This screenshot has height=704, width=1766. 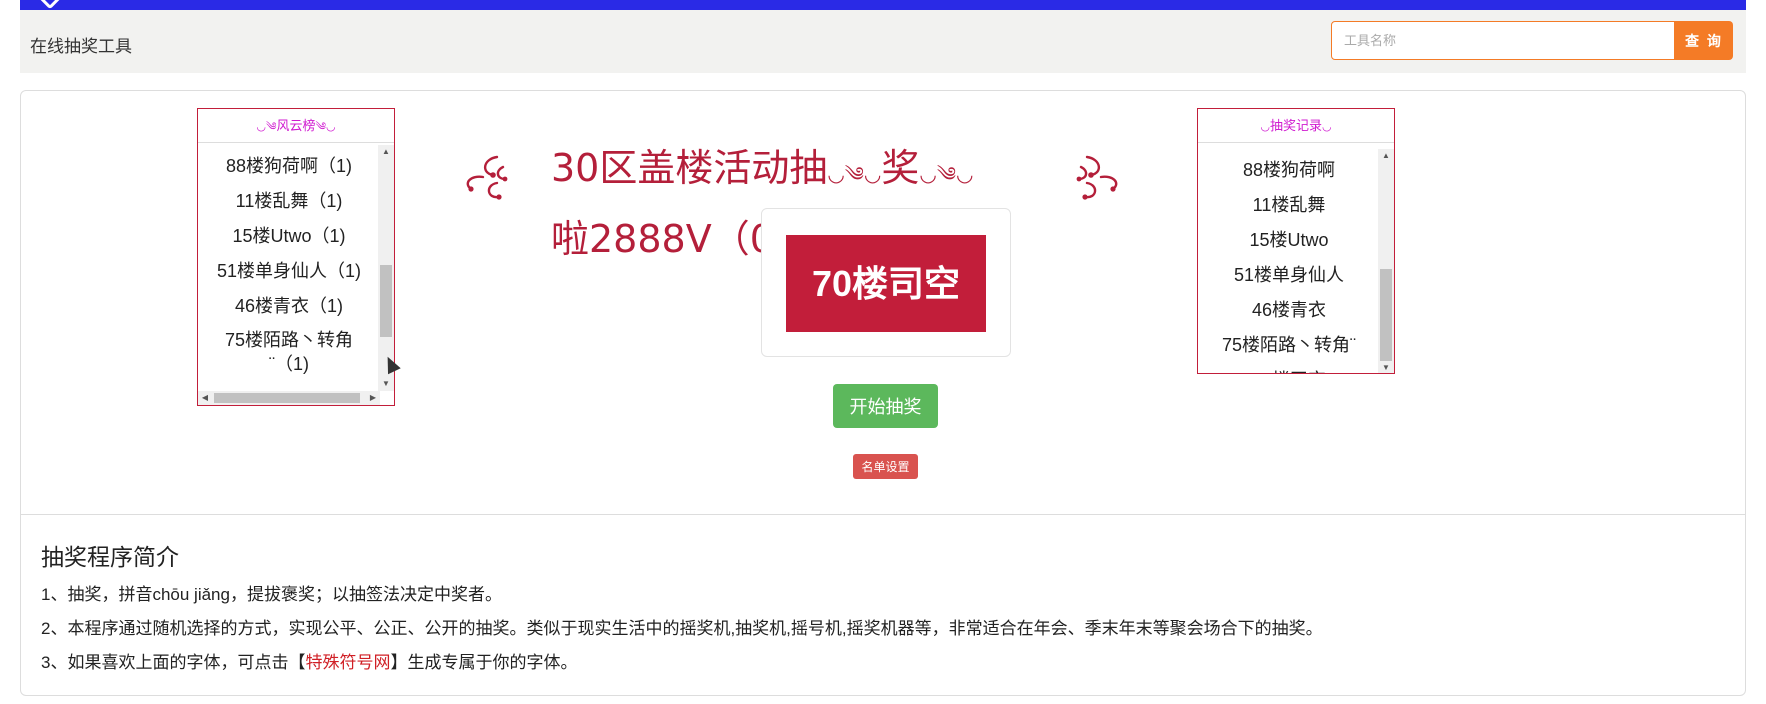 I want to click on records-title: ◡抽奖记录◡, so click(x=1296, y=126).